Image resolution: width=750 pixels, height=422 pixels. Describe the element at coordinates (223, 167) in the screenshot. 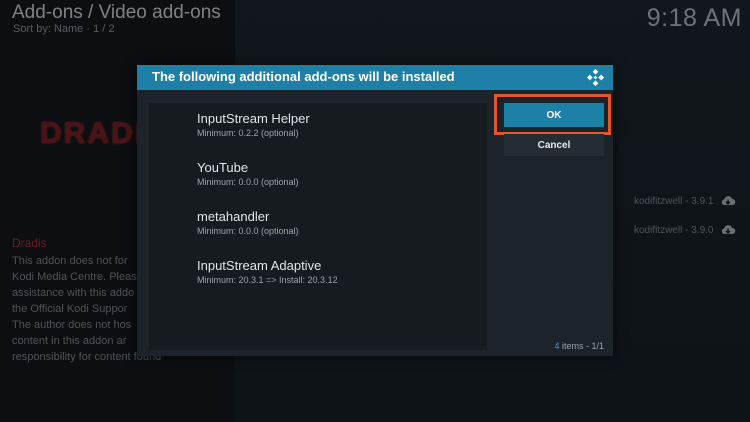

I see `list-item-name: YouTube` at that location.